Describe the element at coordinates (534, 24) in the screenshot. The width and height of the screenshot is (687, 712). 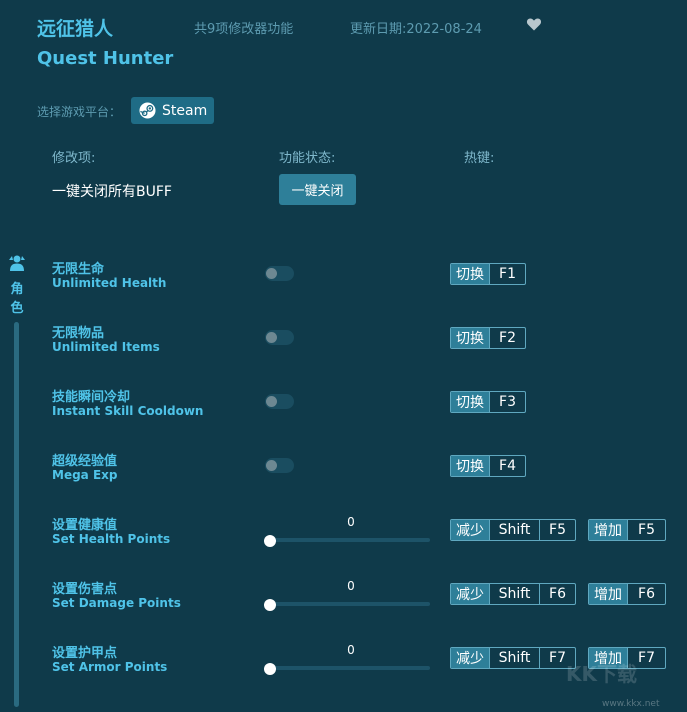
I see `heart-icon` at that location.